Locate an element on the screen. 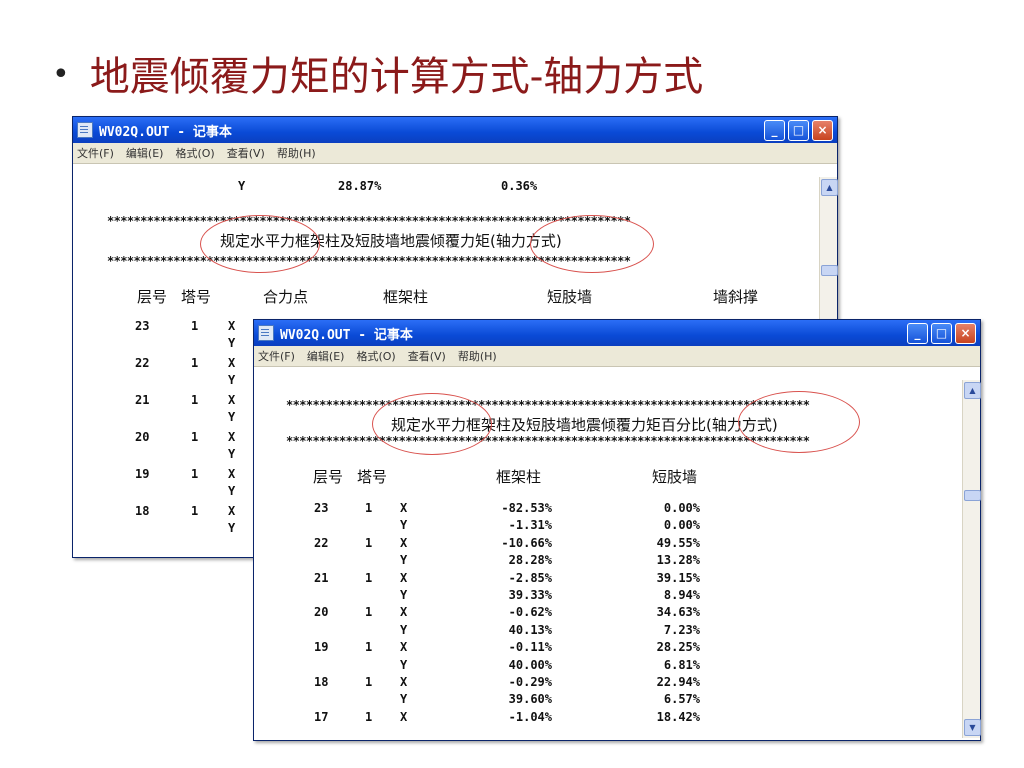 Image resolution: width=1024 pixels, height=768 pixels. row-shortwall-value: 34.63% is located at coordinates (678, 612).